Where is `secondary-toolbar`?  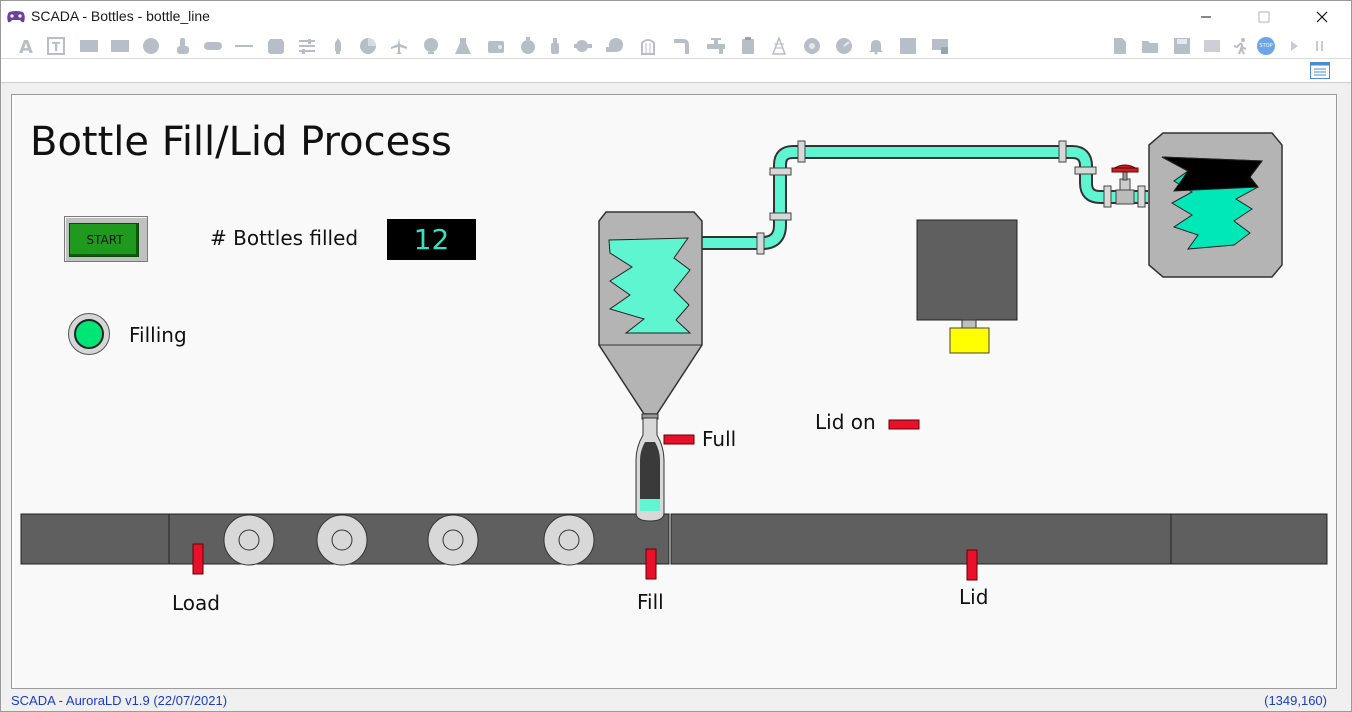
secondary-toolbar is located at coordinates (676, 71).